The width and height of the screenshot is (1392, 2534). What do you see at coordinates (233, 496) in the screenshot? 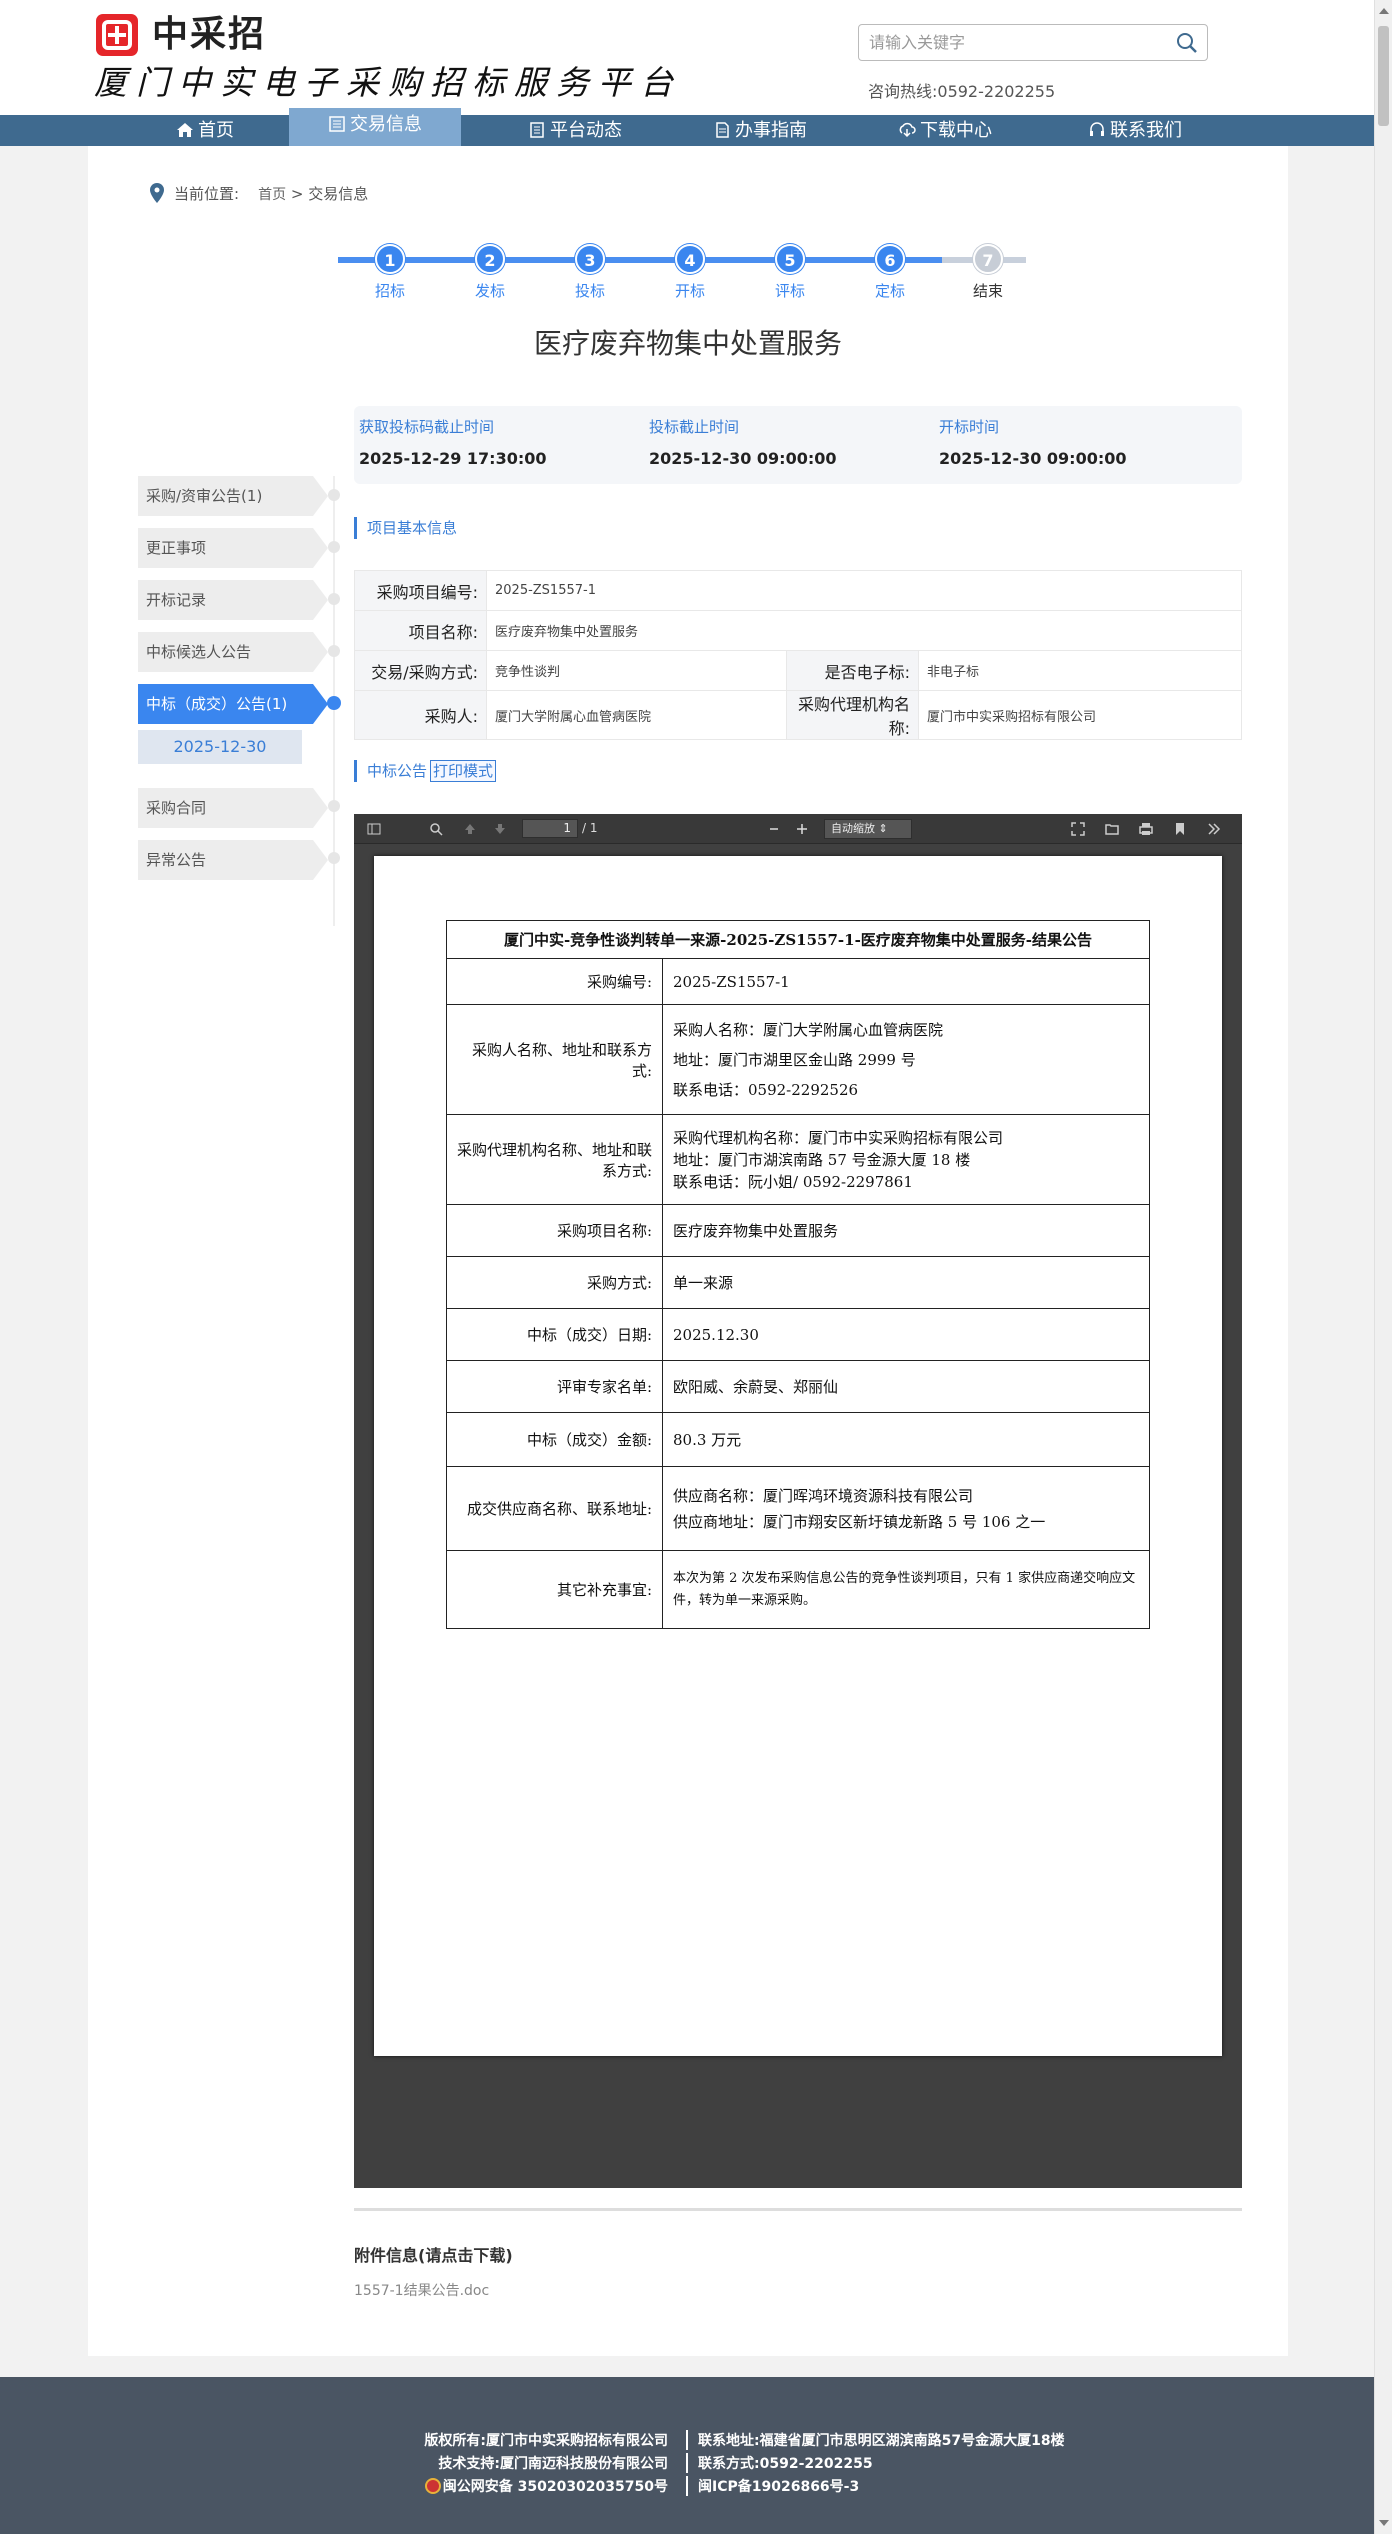
I see `side-item-purchase-notice: 采购/资审公告(1)` at bounding box center [233, 496].